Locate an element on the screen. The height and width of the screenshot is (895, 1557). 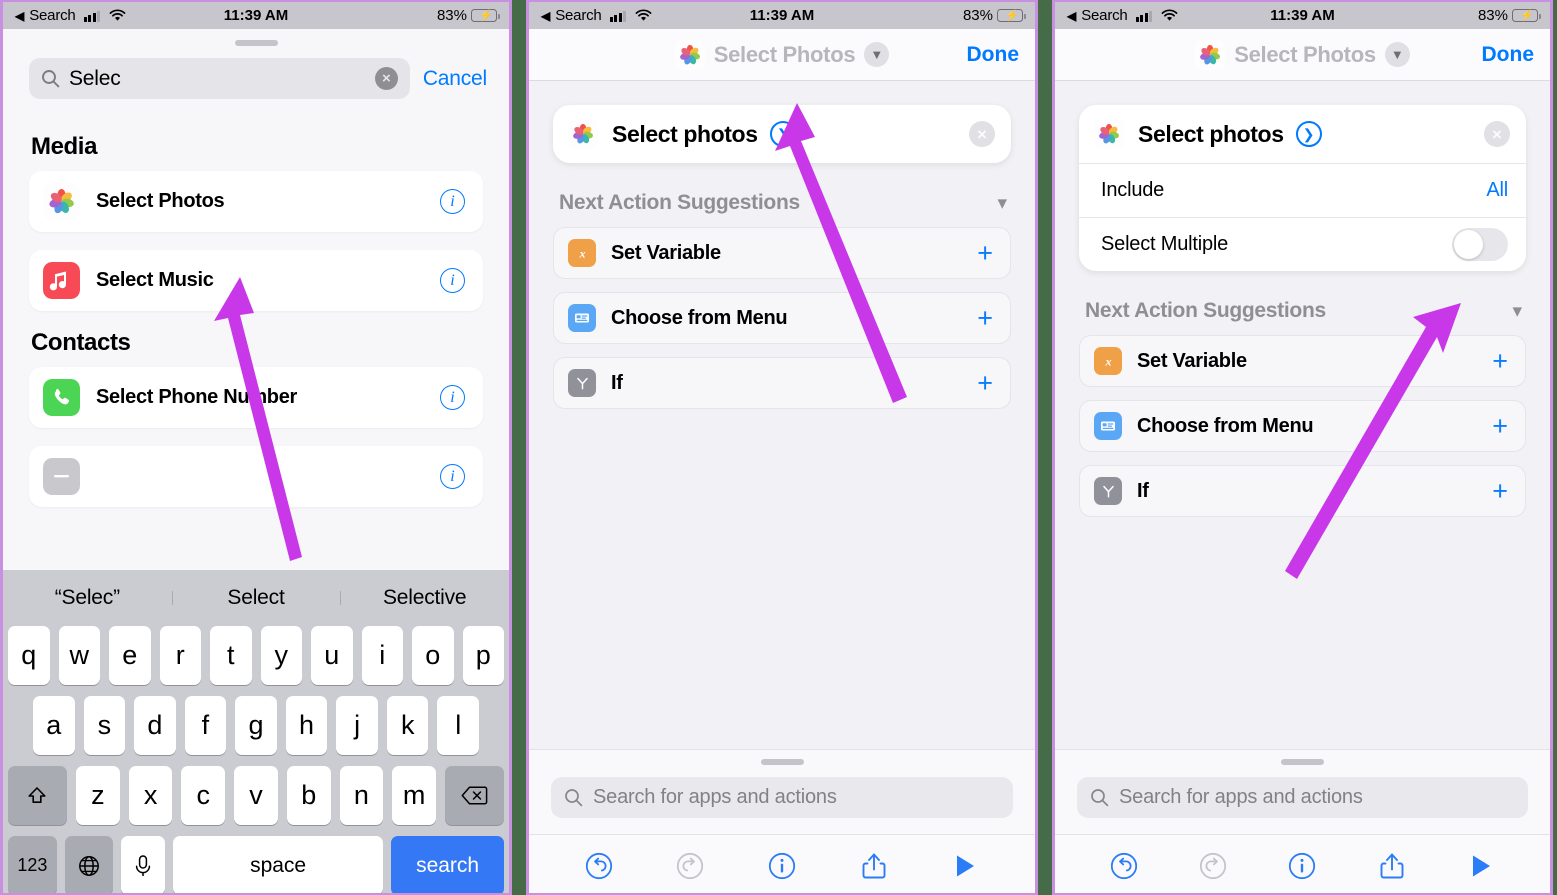
cancel-button: Cancel is located at coordinates (455, 79).